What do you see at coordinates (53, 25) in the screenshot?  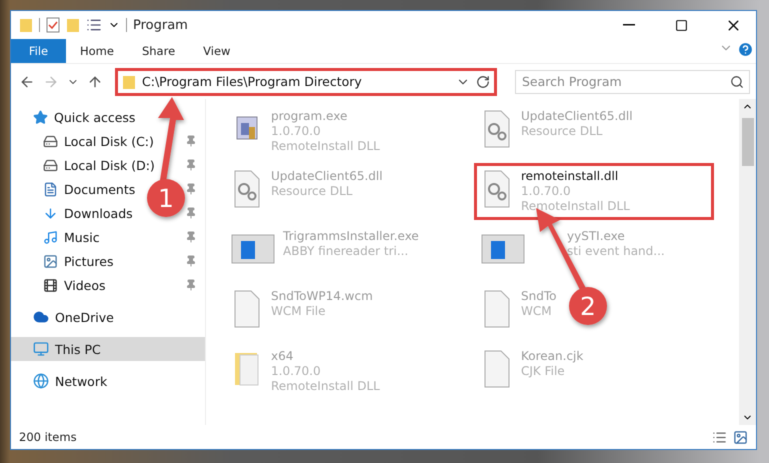 I see `checklist-icon` at bounding box center [53, 25].